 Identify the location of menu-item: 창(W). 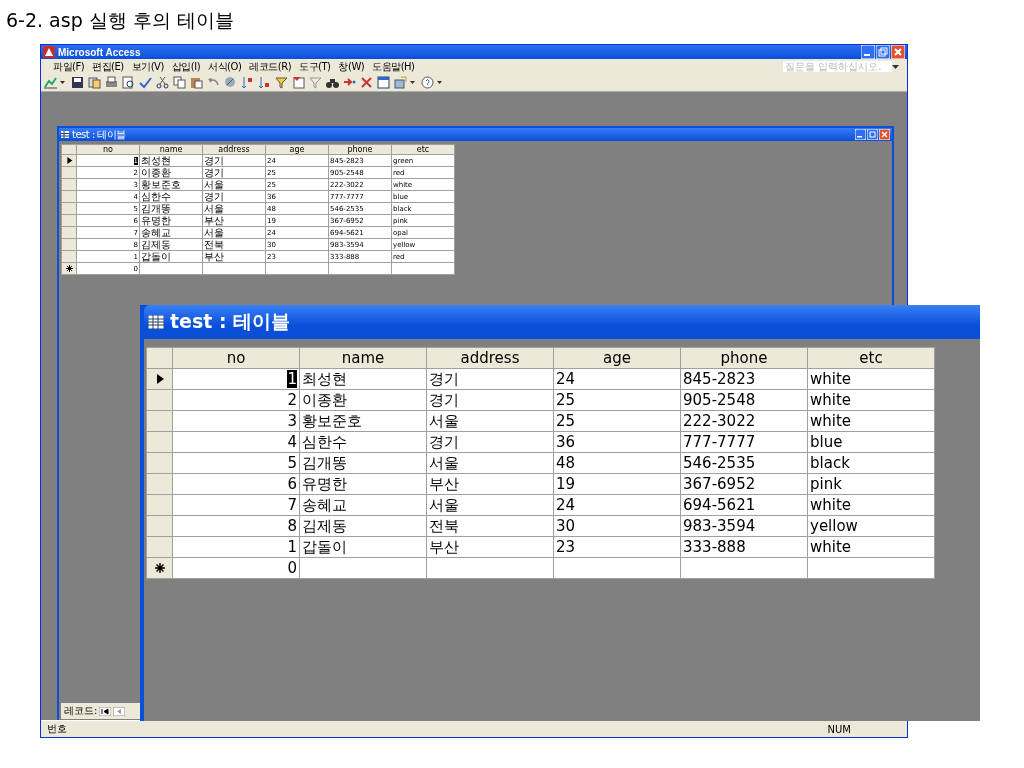
(351, 66).